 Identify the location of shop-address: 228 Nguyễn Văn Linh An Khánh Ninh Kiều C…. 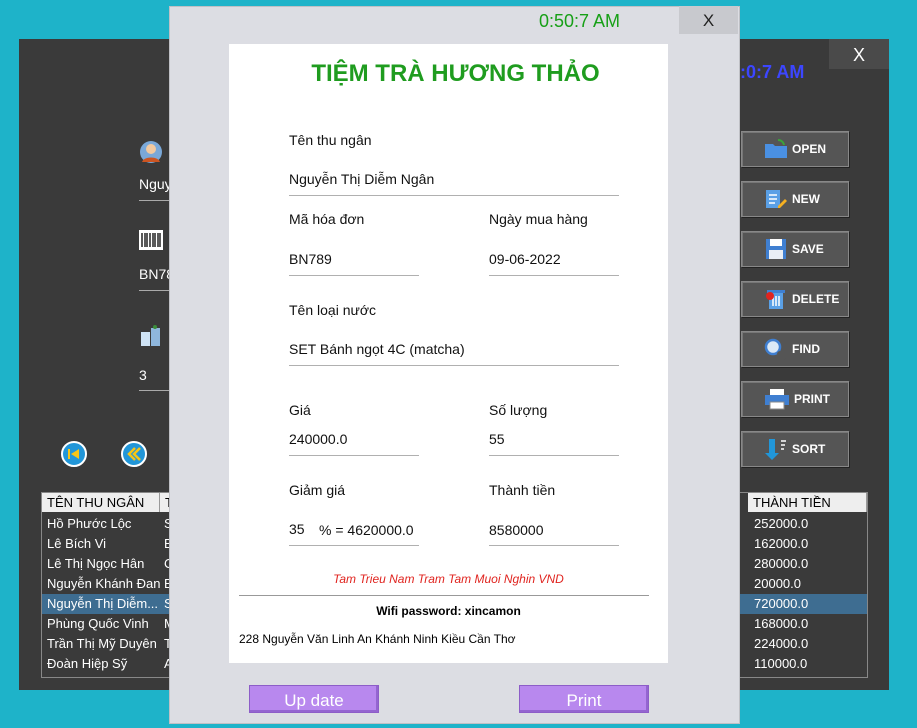
(377, 639).